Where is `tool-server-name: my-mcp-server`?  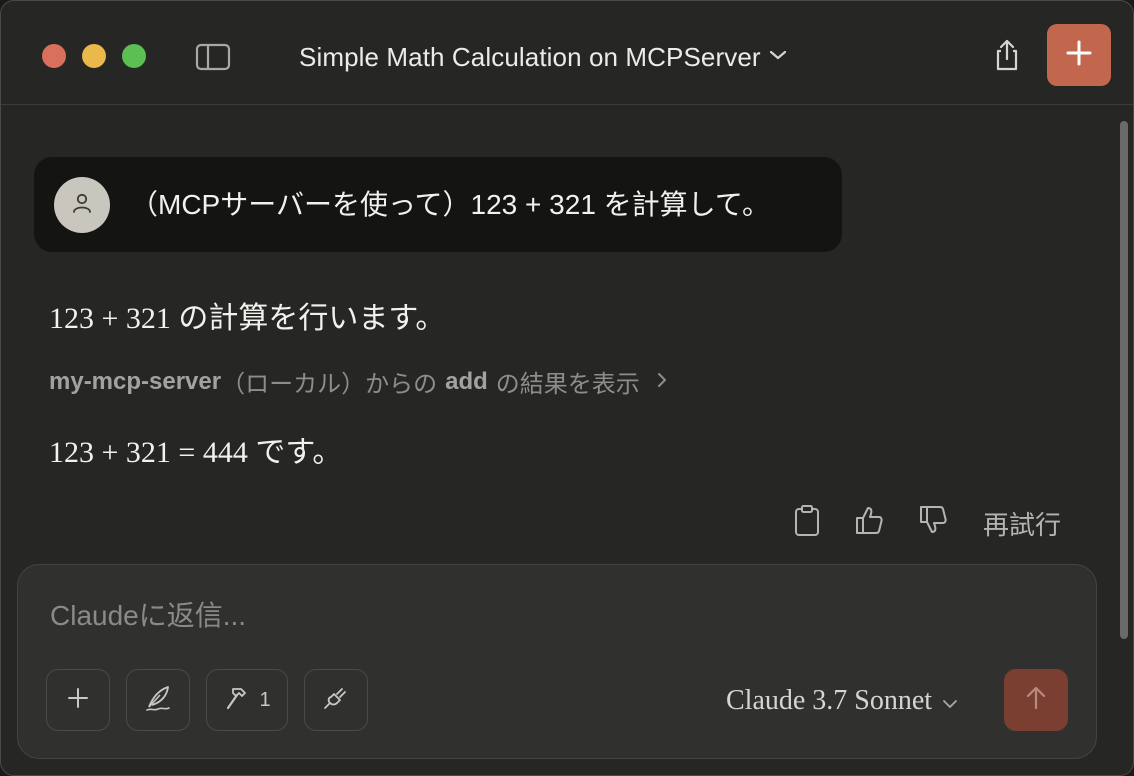
tool-server-name: my-mcp-server is located at coordinates (135, 381).